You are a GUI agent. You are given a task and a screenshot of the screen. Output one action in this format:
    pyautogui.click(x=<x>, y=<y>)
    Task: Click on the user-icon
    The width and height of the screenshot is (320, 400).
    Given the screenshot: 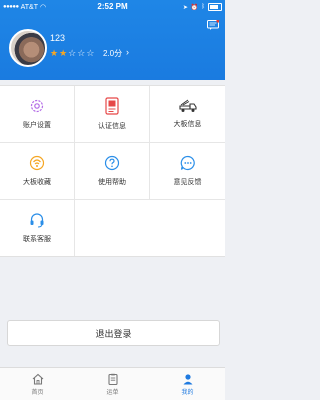 What is the action you would take?
    pyautogui.click(x=187, y=378)
    